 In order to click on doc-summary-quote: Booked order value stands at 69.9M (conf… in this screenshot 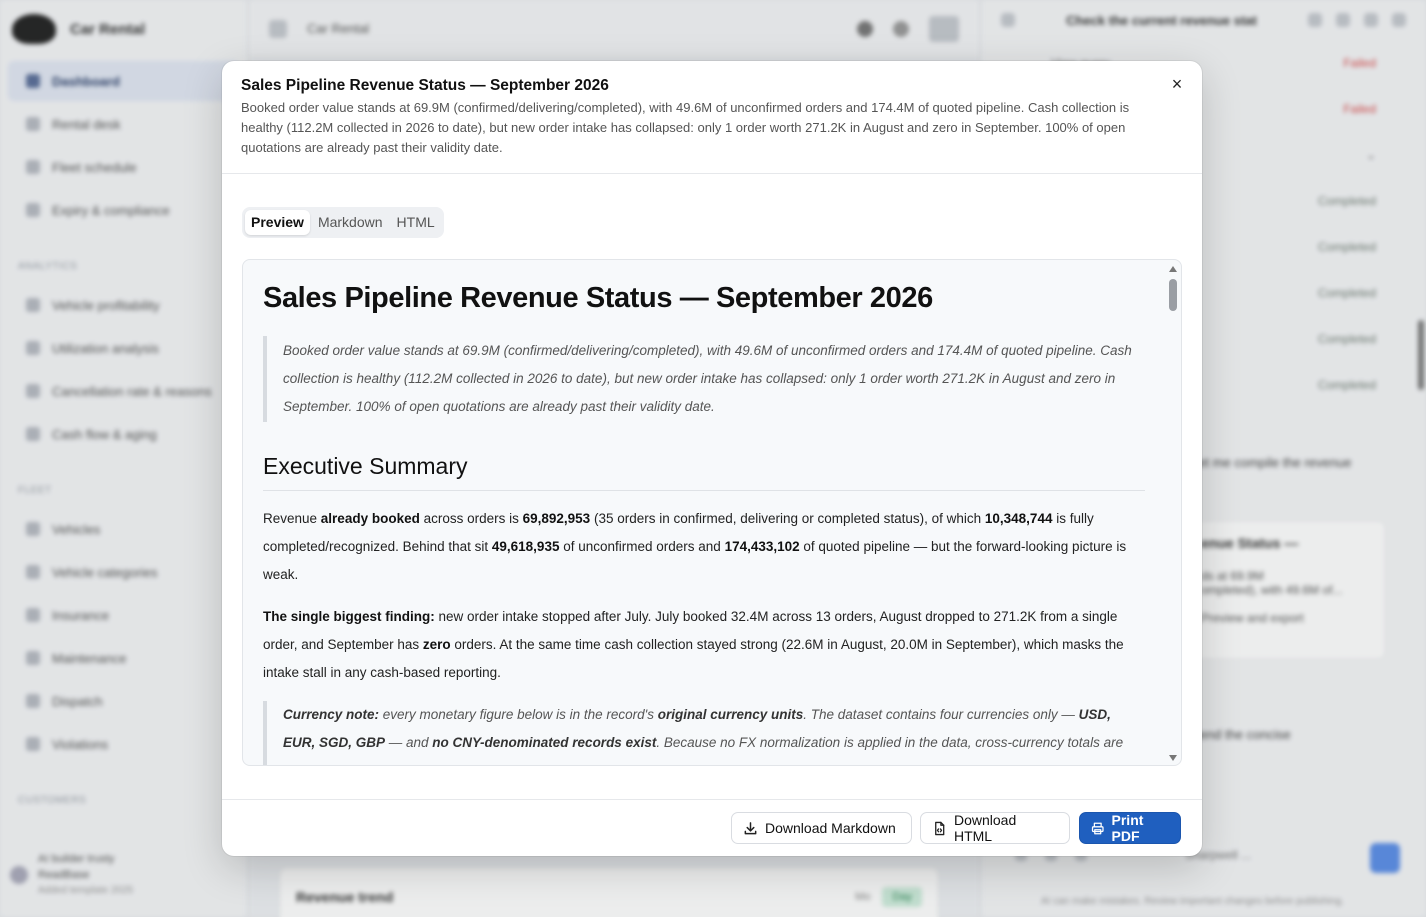, I will do `click(704, 379)`.